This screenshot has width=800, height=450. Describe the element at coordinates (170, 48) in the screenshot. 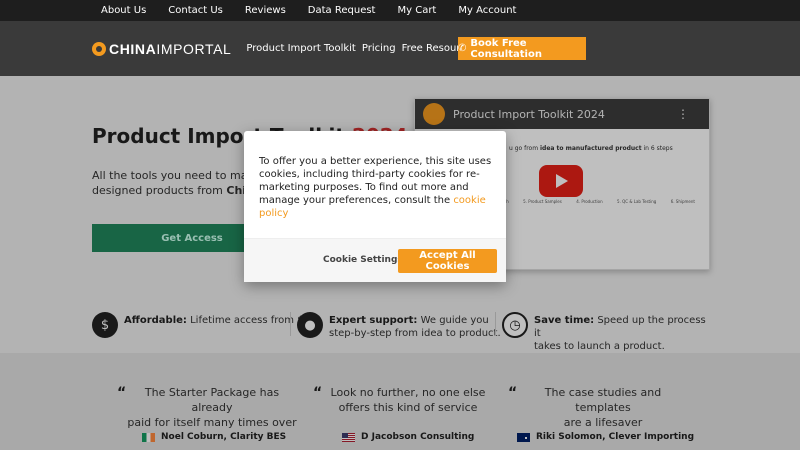

I see `logo-text: CHINAIMPORTAL` at that location.